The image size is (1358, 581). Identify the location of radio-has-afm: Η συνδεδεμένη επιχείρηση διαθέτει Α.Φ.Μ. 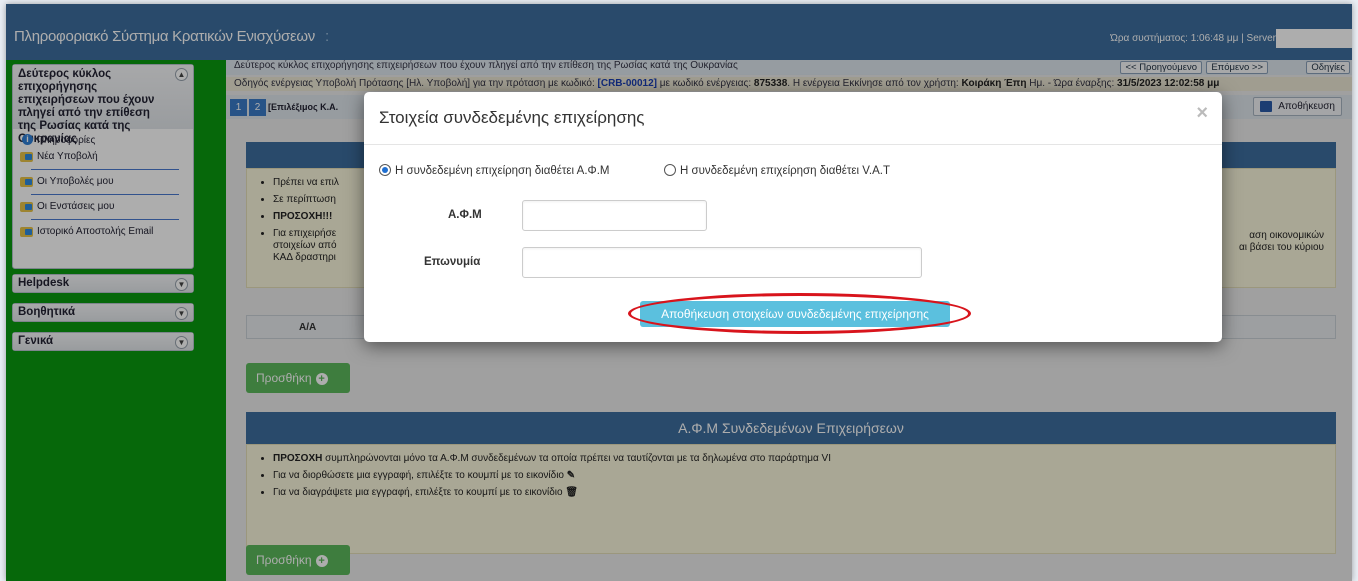
(494, 170).